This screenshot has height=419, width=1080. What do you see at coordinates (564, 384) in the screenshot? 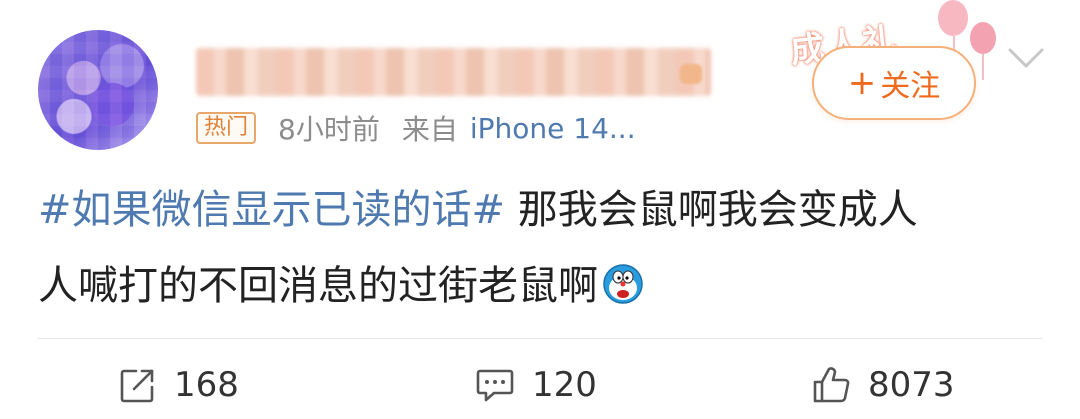
I see `comment-count: 120` at bounding box center [564, 384].